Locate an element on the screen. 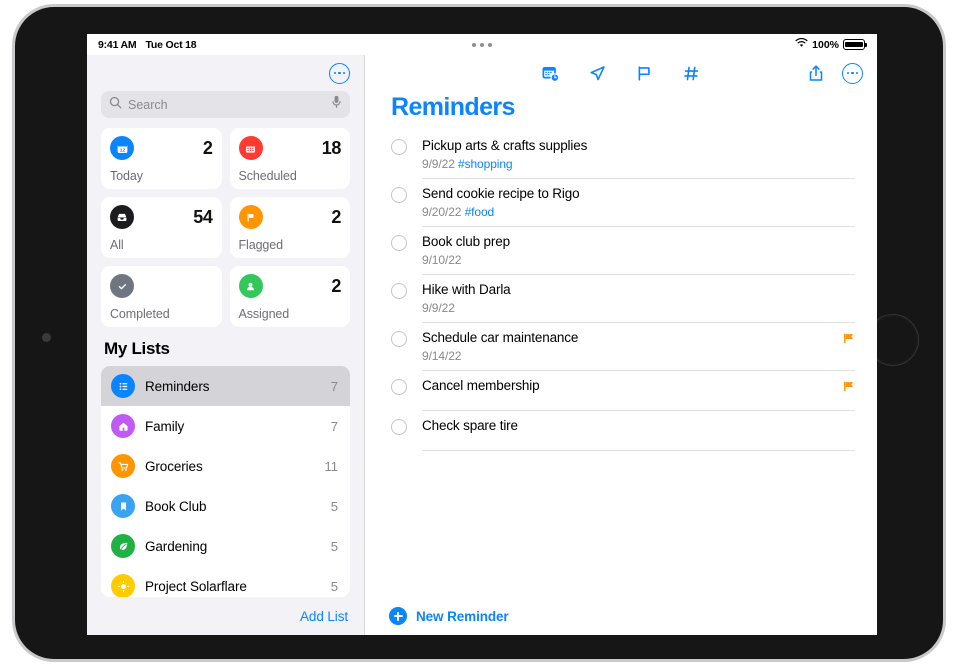 The height and width of the screenshot is (666, 958). reminder-row: Schedule car maintenance 9/14/22 is located at coordinates (623, 346).